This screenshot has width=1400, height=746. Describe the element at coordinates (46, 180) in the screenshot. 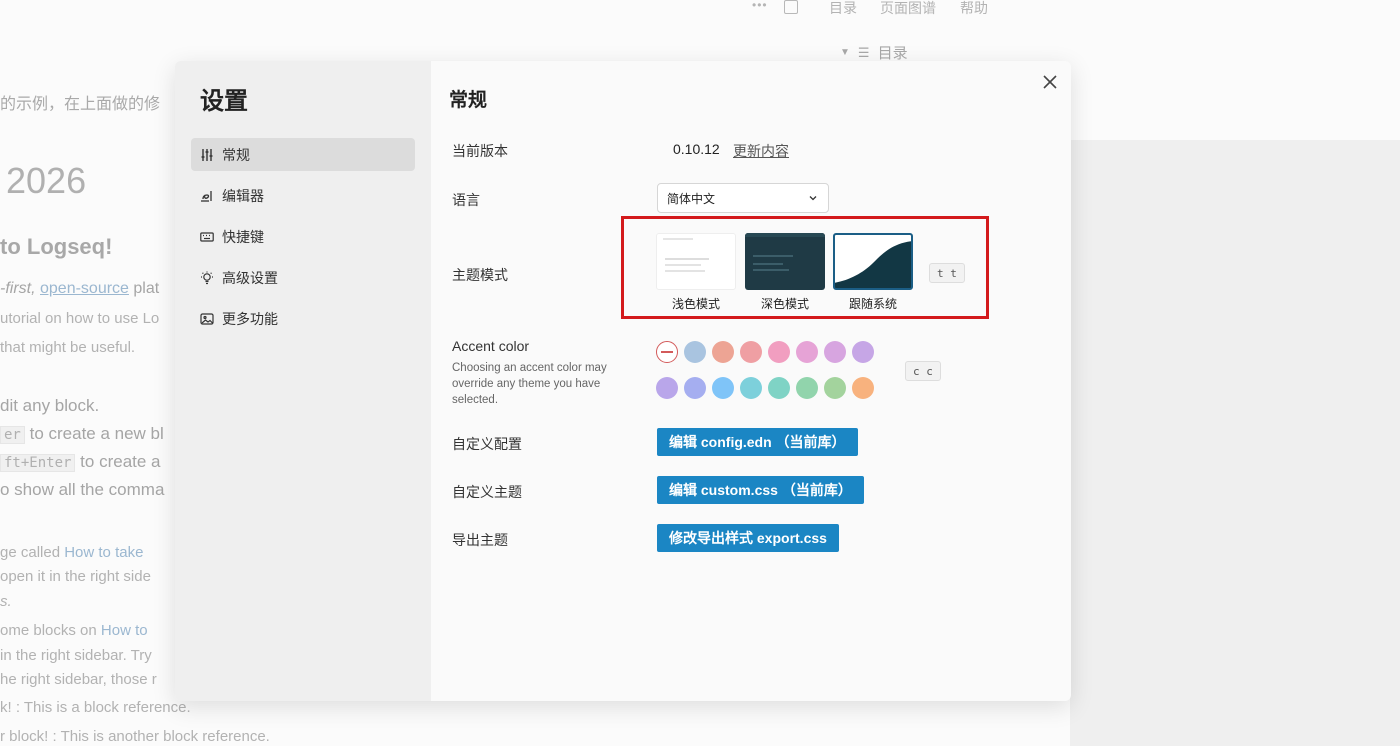

I see `bg-page-title: 2026` at that location.